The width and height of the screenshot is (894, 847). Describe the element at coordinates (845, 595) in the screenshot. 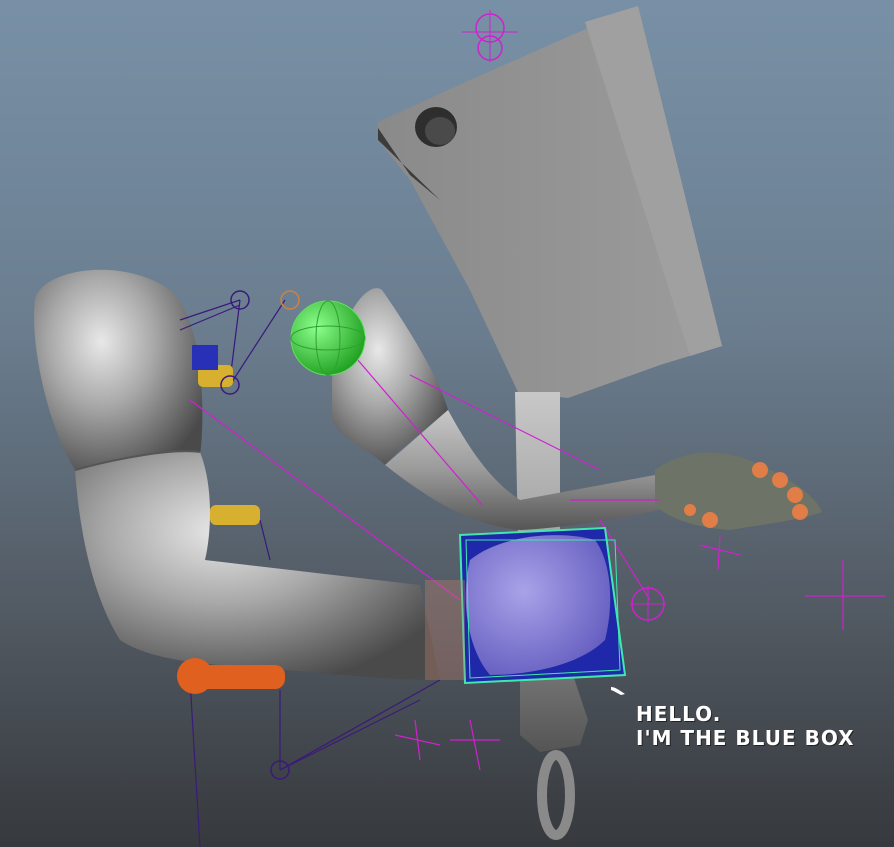

I see `locator-cross` at that location.